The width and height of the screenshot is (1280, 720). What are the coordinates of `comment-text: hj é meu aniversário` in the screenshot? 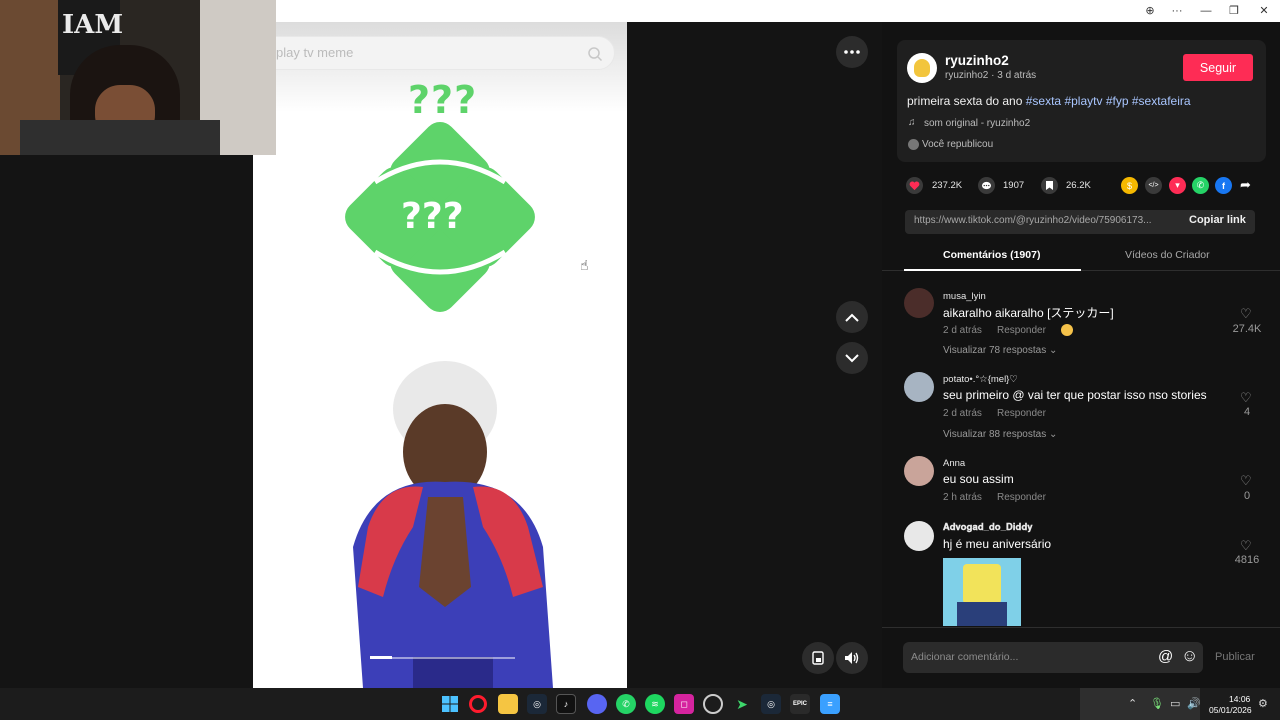 It's located at (997, 544).